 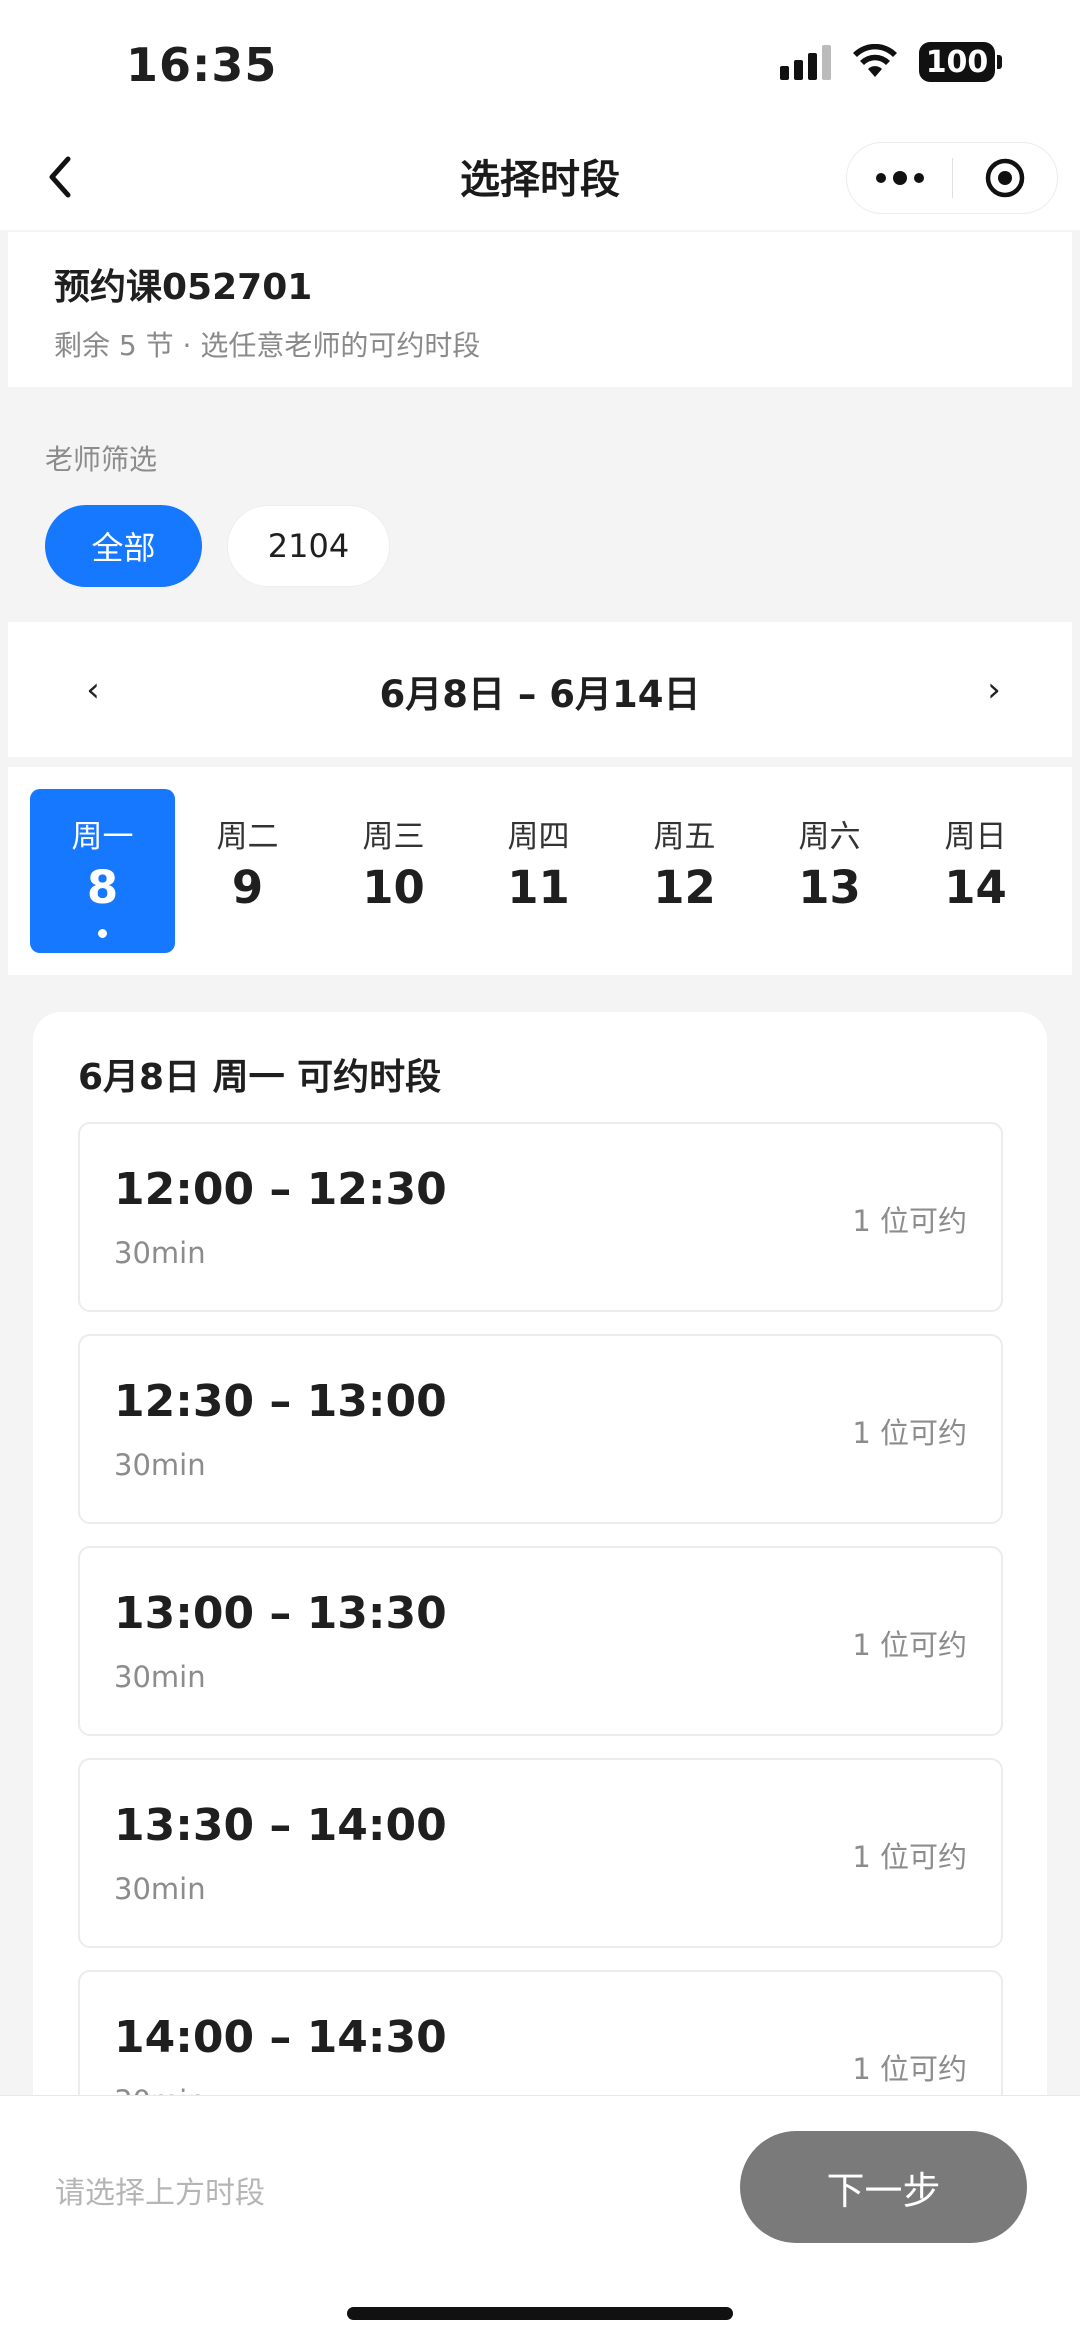 I want to click on time-slot: 12:00 – 12:30 30min 1 位可约, so click(x=540, y=1217).